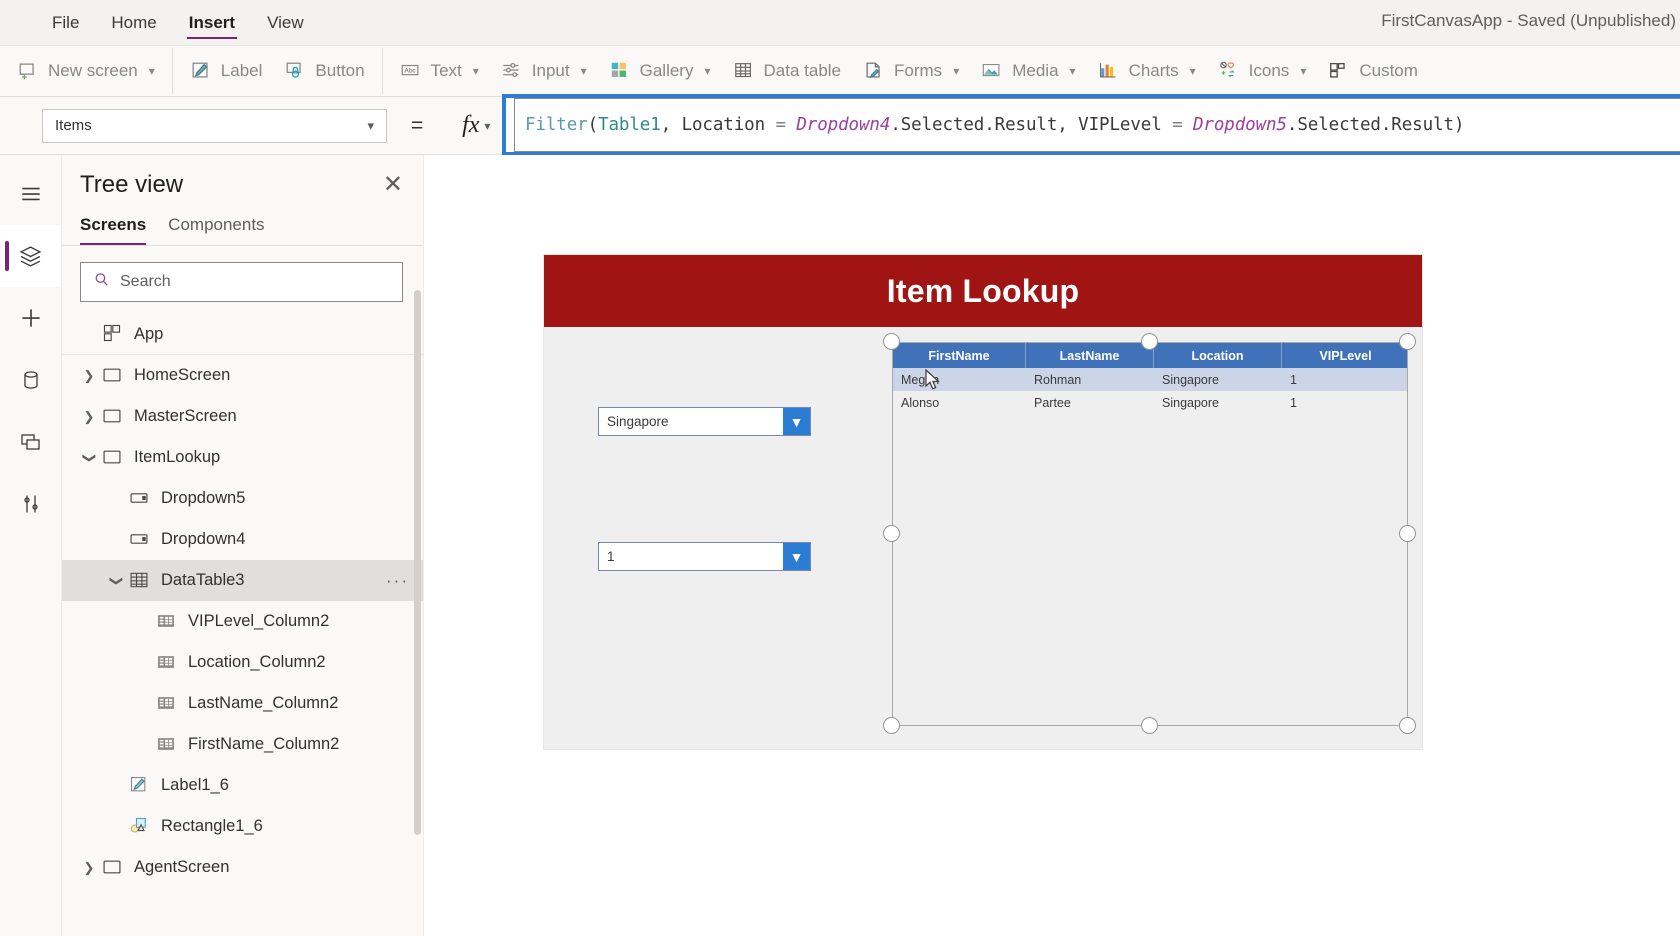  I want to click on tree-item-dropdown4: Dropdown4, so click(242, 539).